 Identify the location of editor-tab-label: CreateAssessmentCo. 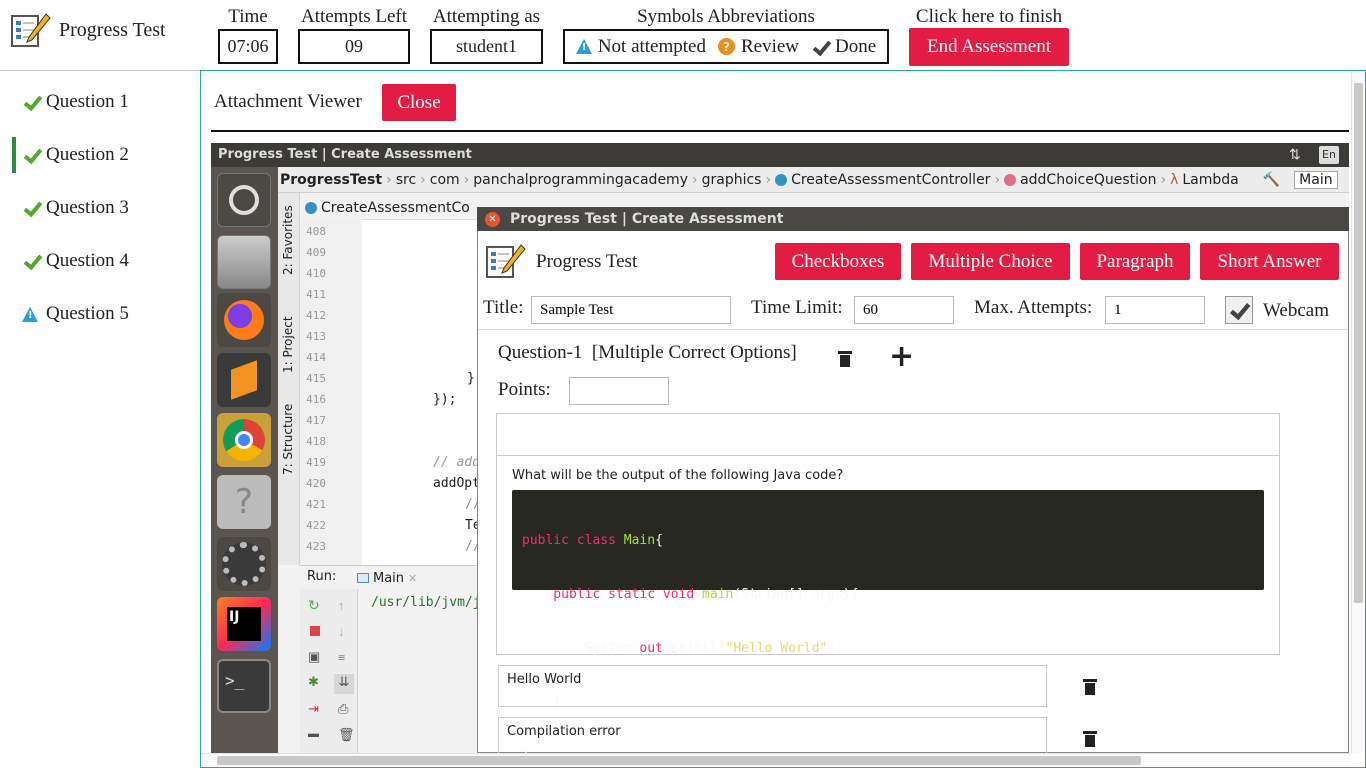
(395, 208).